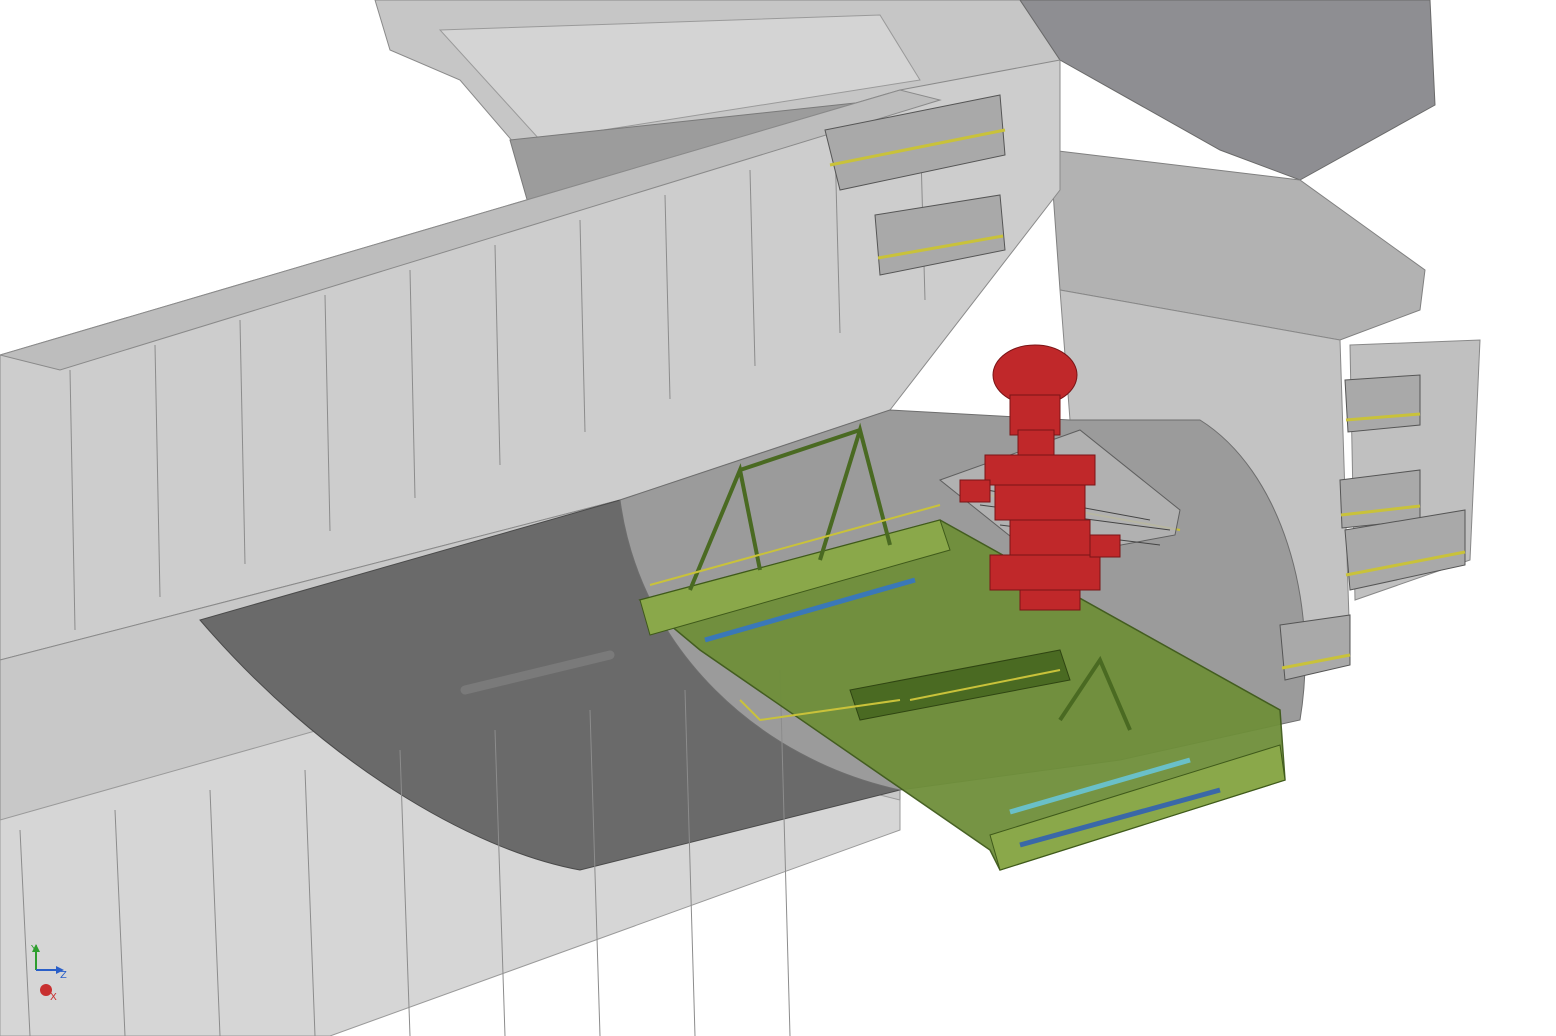  I want to click on upper-deck-block-dark, so click(1227, 90).